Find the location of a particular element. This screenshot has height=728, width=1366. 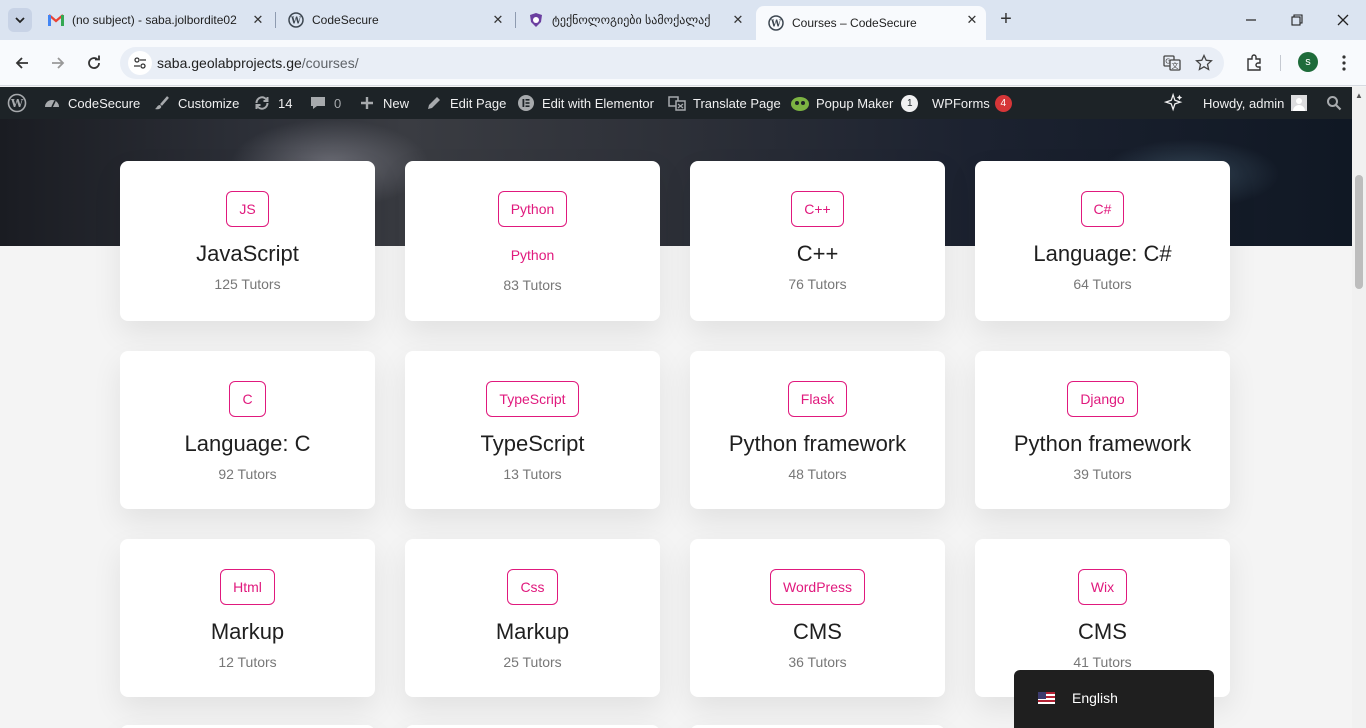

course-card-c: C Language: C 92 Tutors is located at coordinates (247, 430).